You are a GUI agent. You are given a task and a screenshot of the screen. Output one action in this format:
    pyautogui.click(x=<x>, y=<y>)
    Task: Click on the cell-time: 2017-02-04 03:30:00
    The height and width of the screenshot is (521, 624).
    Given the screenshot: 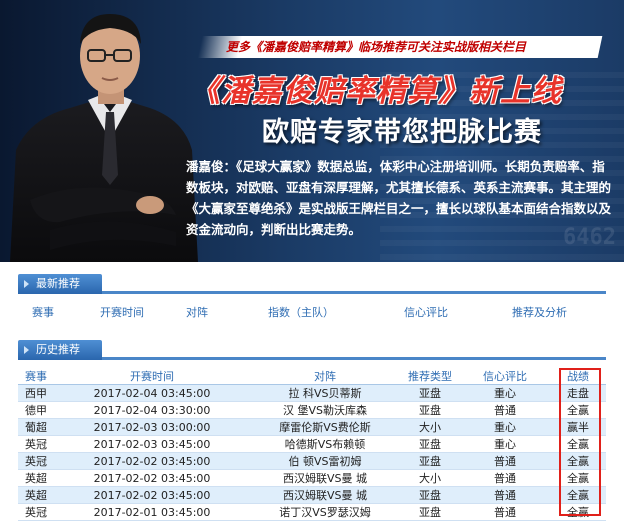 What is the action you would take?
    pyautogui.click(x=152, y=410)
    